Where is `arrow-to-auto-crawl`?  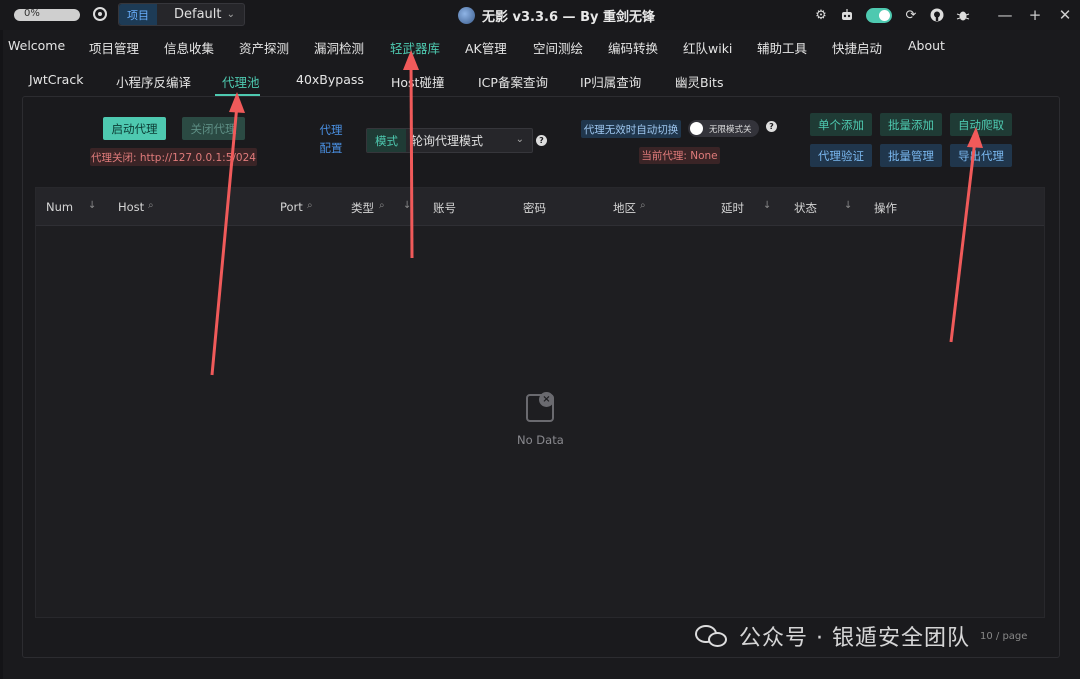
arrow-to-auto-crawl is located at coordinates (966, 235).